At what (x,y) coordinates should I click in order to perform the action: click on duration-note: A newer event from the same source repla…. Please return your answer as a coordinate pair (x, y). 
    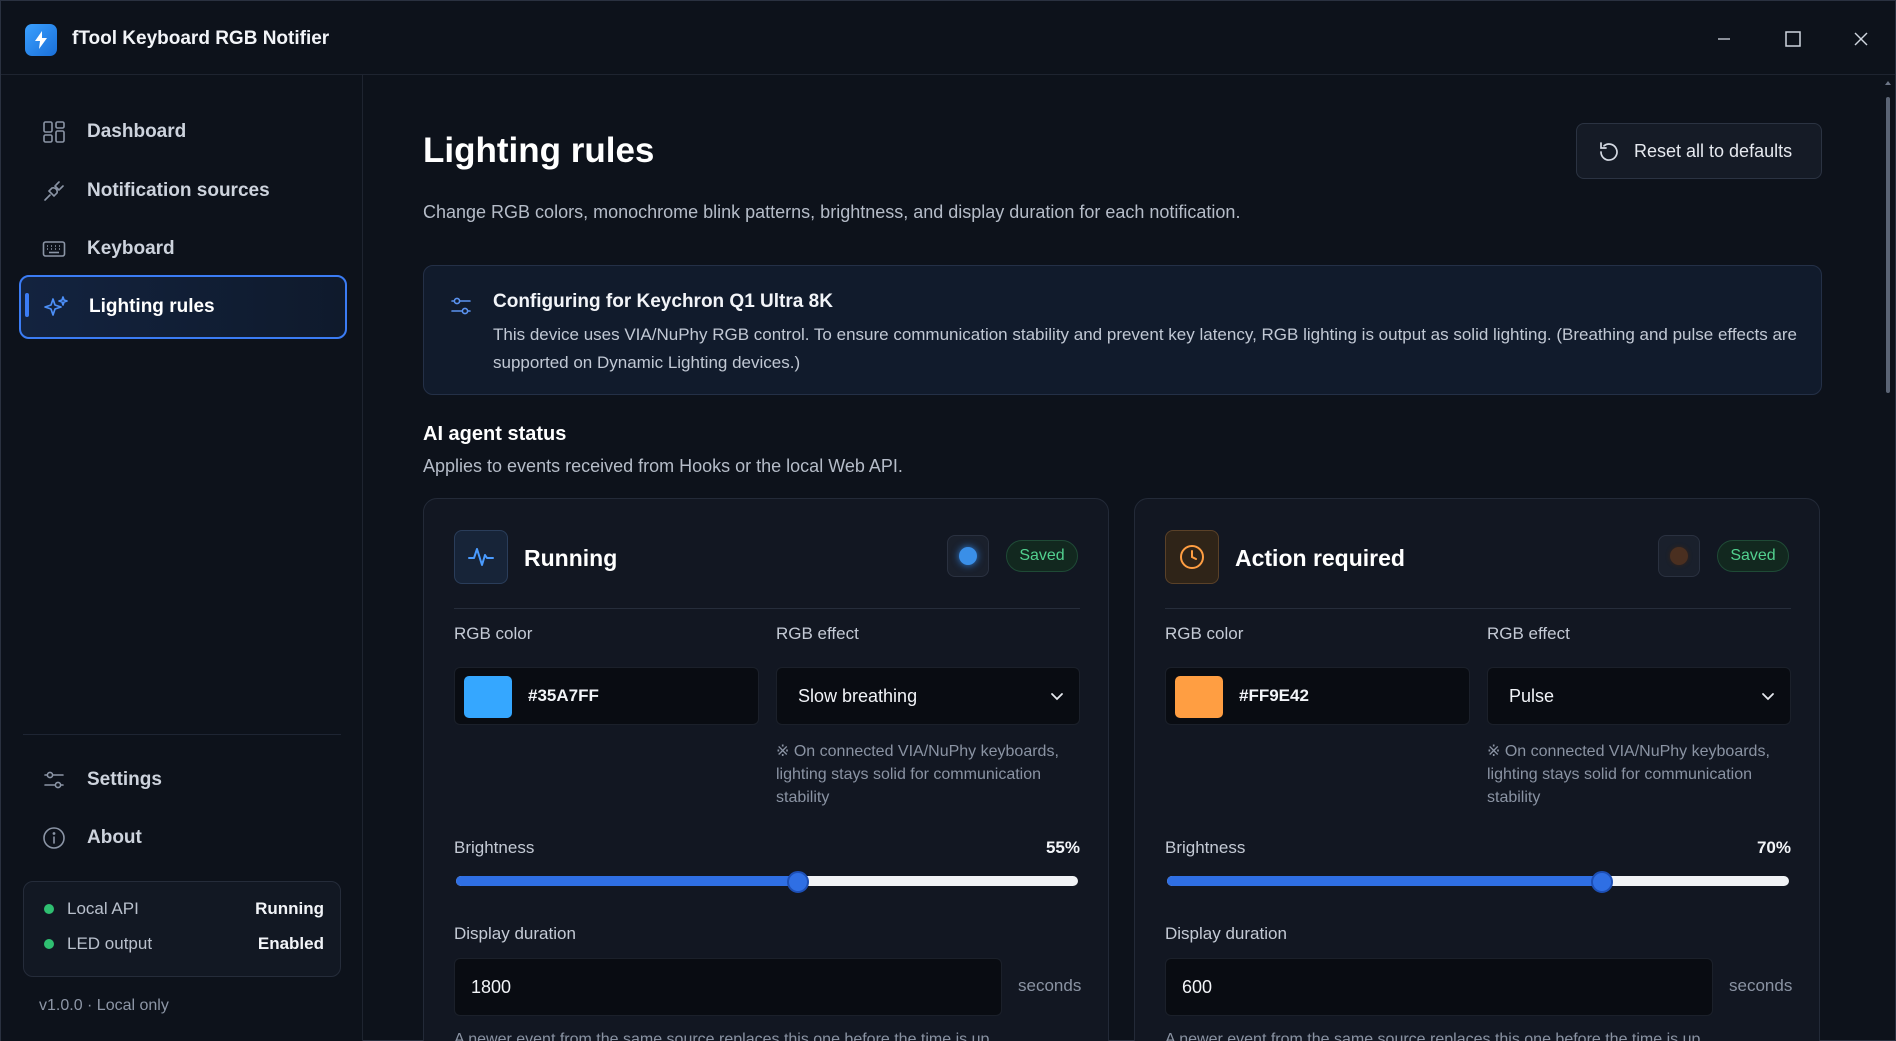
    Looking at the image, I should click on (1433, 1036).